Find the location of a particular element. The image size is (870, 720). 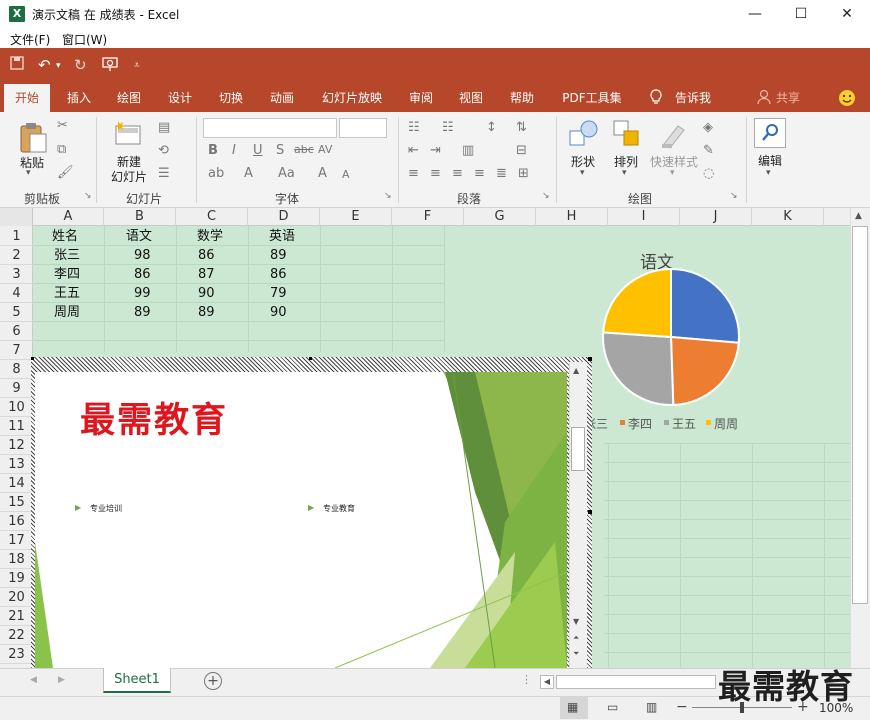

row-header-14: 14 is located at coordinates (16, 483).